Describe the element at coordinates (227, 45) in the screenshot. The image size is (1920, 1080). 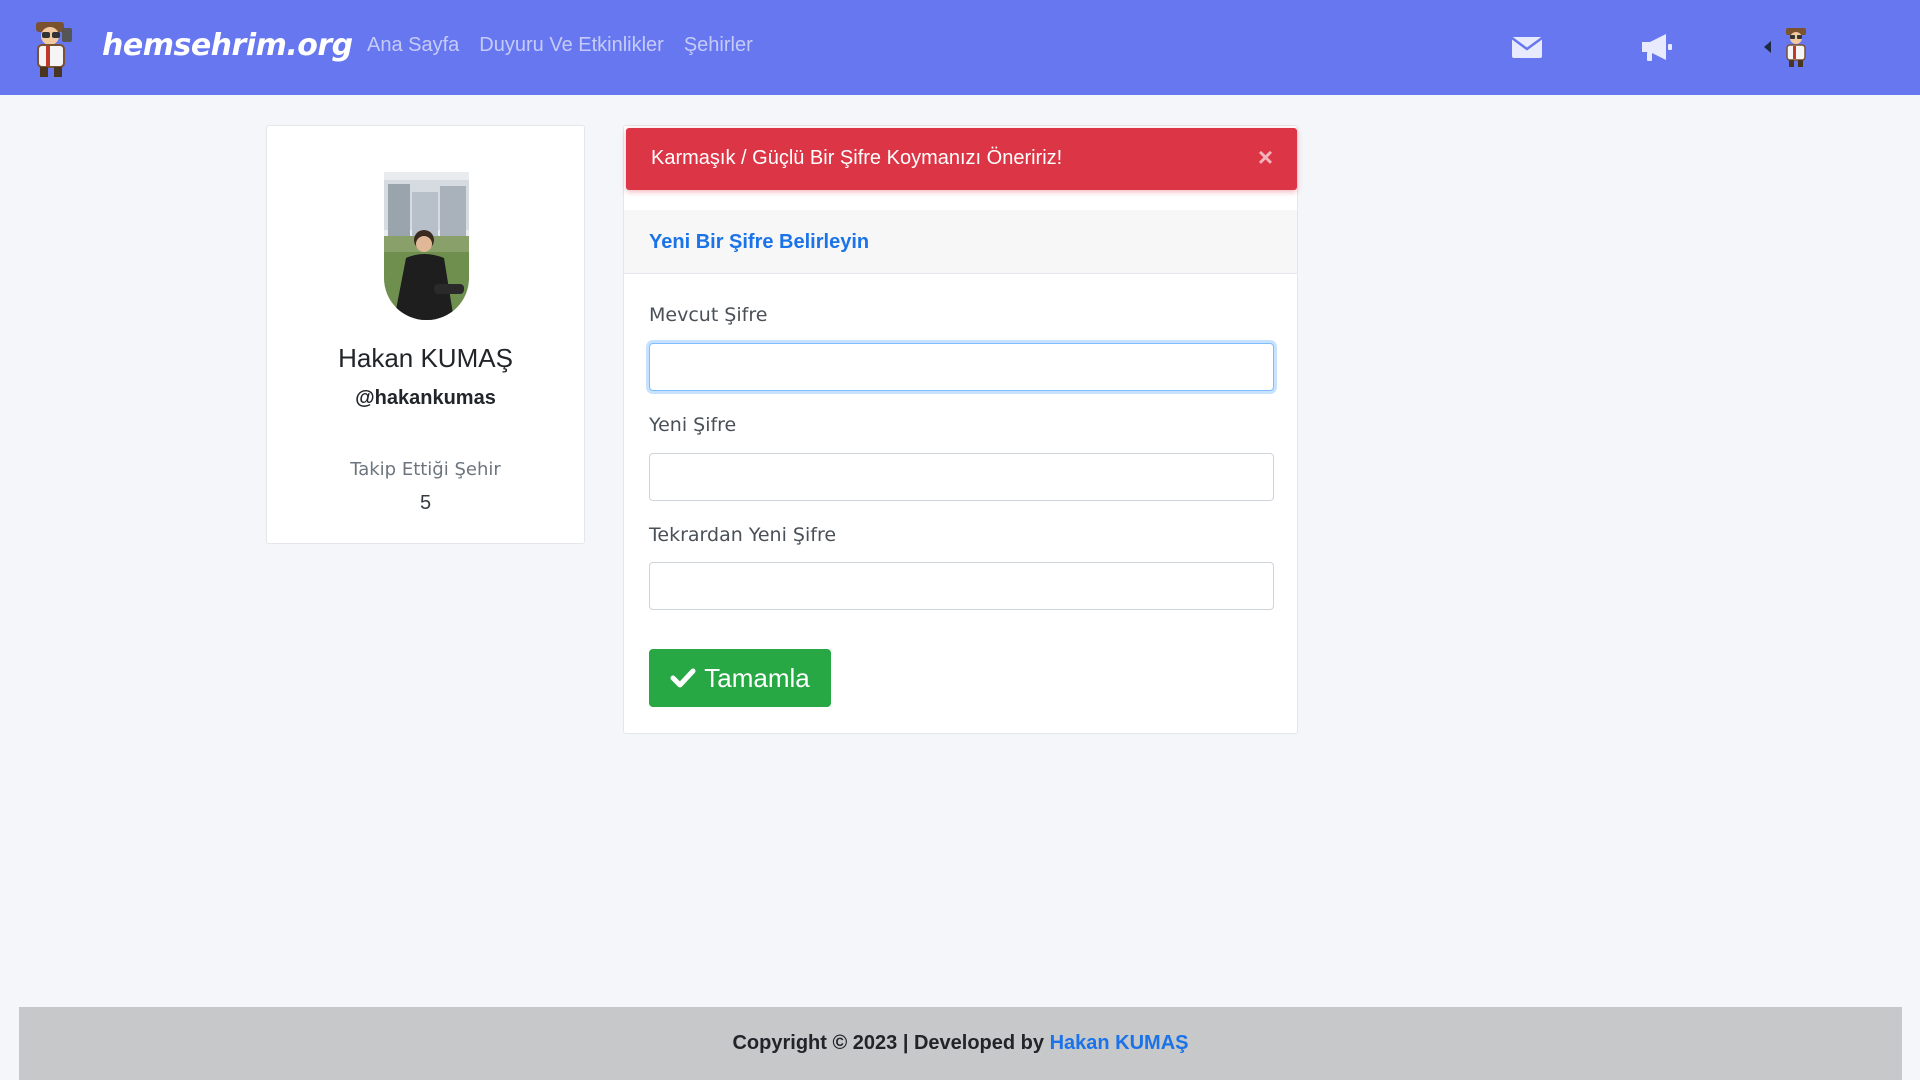
I see `brand-name: hemsehrim.org` at that location.